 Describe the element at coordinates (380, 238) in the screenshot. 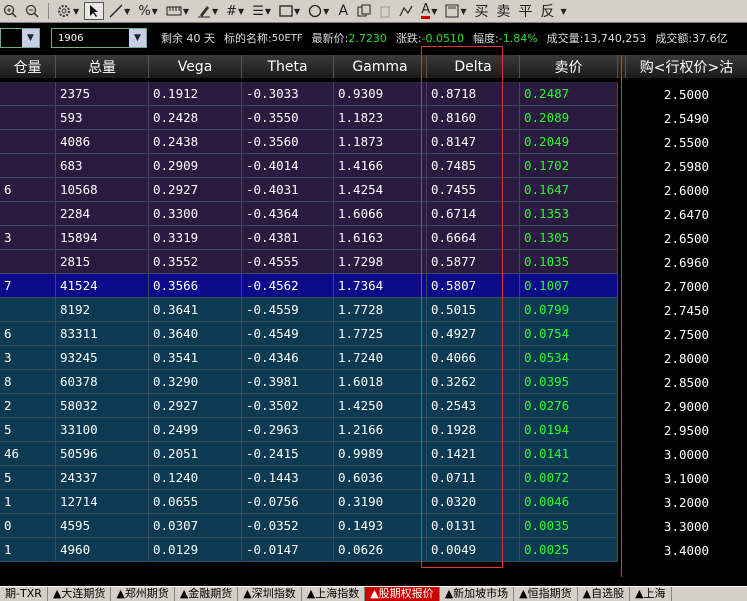

I see `cell-gamma: 1.6163` at that location.